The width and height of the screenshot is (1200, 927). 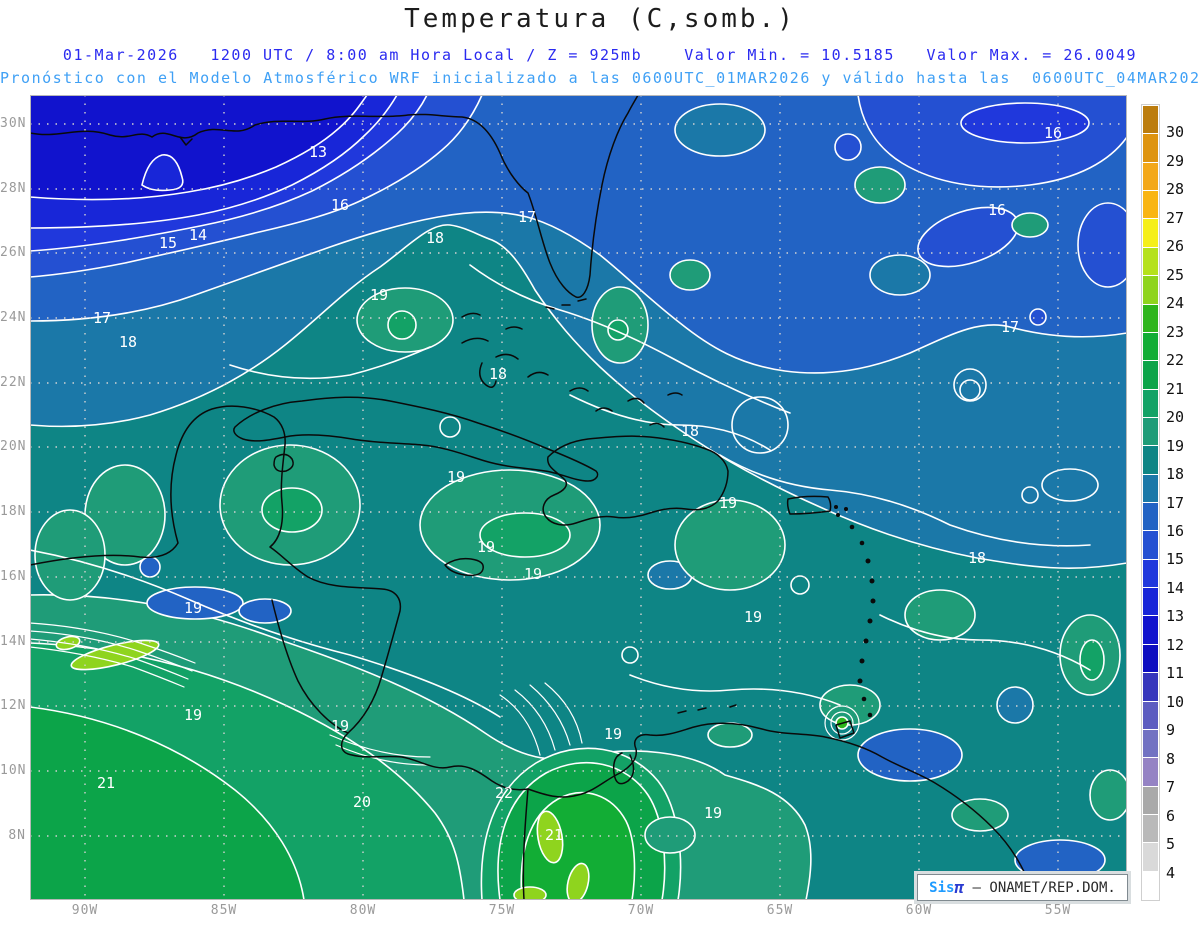 I want to click on colorbar-tick-label: 10, so click(x=1175, y=701).